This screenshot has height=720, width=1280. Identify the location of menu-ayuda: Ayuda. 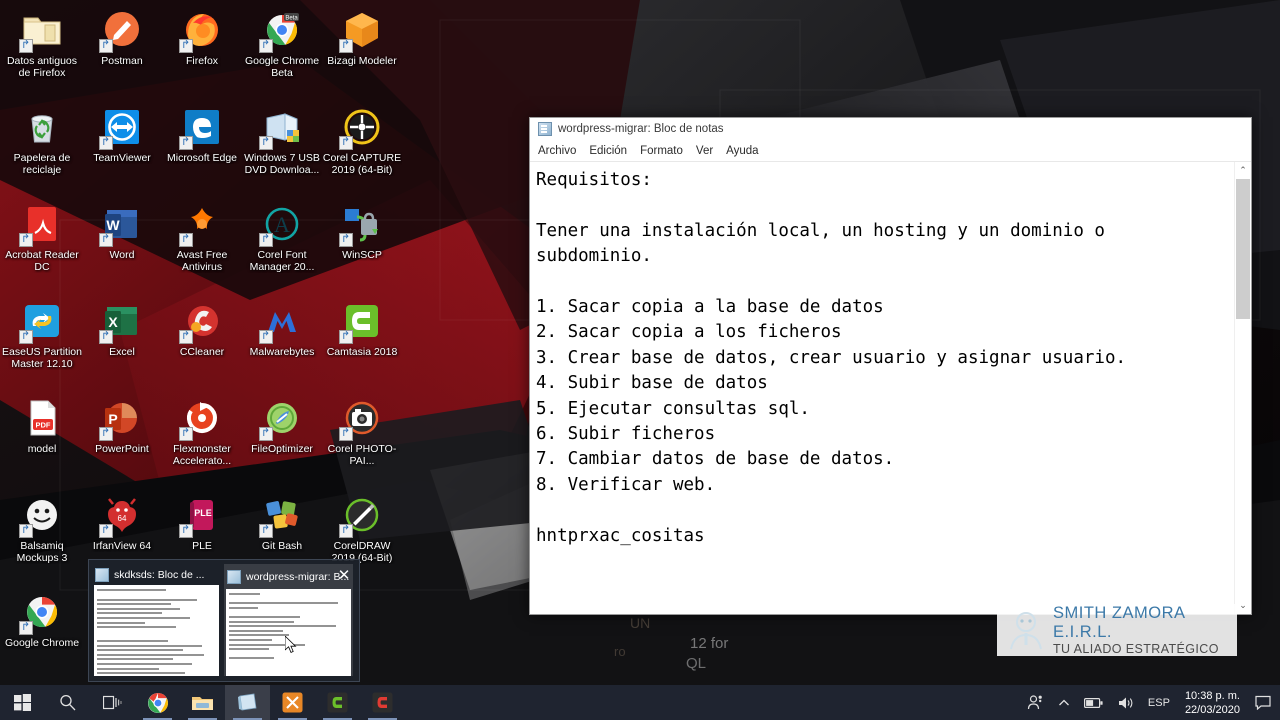
(742, 151).